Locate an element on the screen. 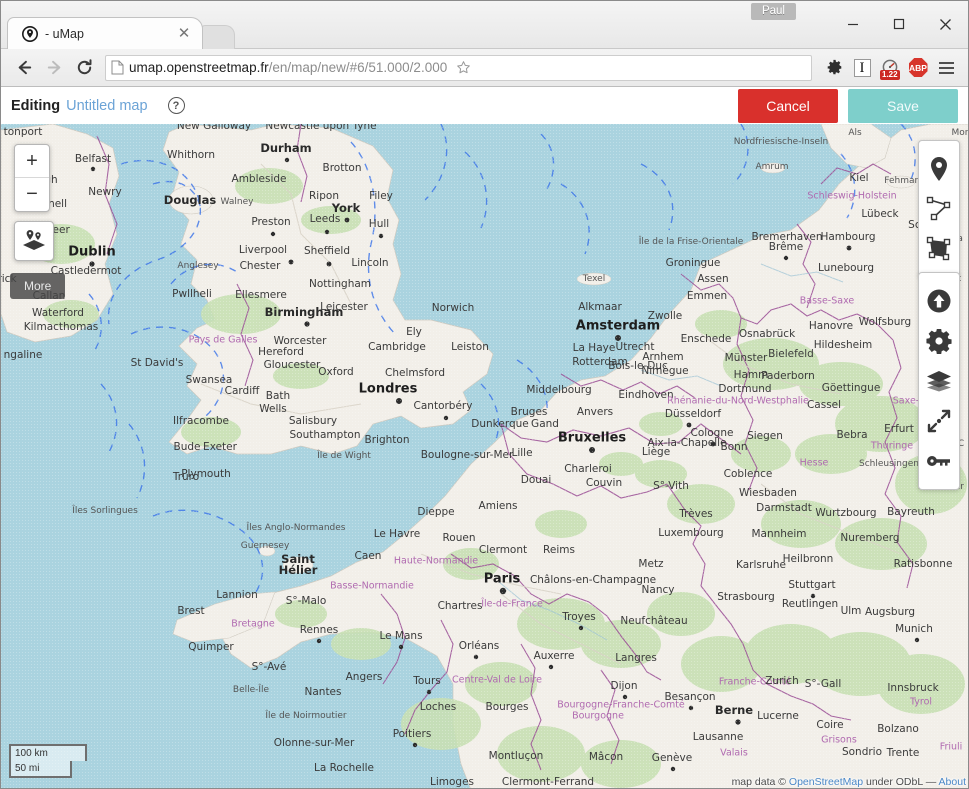  editing-label: Editing is located at coordinates (36, 105).